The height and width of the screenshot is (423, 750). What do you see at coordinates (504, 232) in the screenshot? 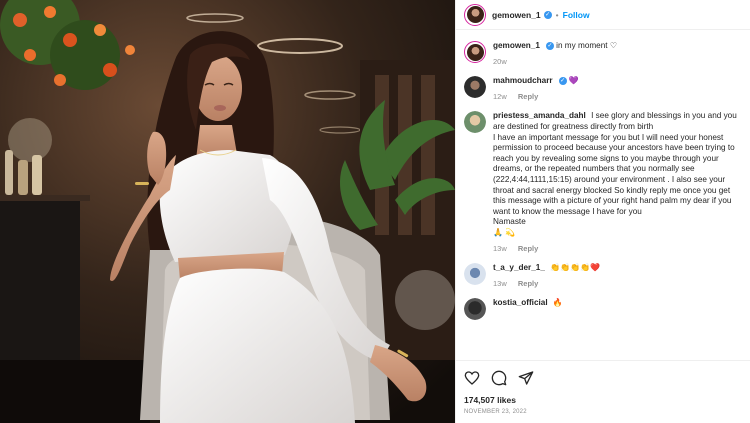
I see `comment-emoji: 🙏 💫` at bounding box center [504, 232].